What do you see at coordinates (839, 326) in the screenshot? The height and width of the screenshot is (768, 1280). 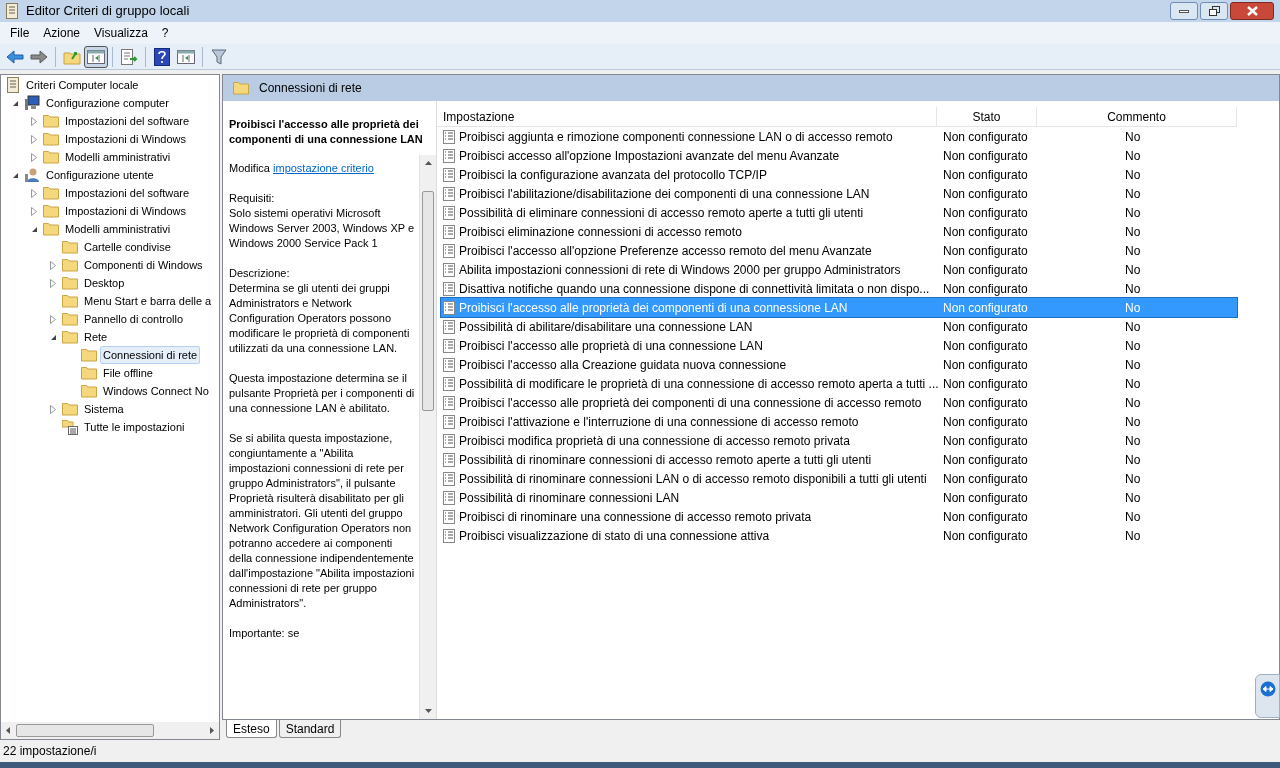 I see `setting-row: Possibilità di abilitare/disabilitare una connessione LAN Non configurato No` at bounding box center [839, 326].